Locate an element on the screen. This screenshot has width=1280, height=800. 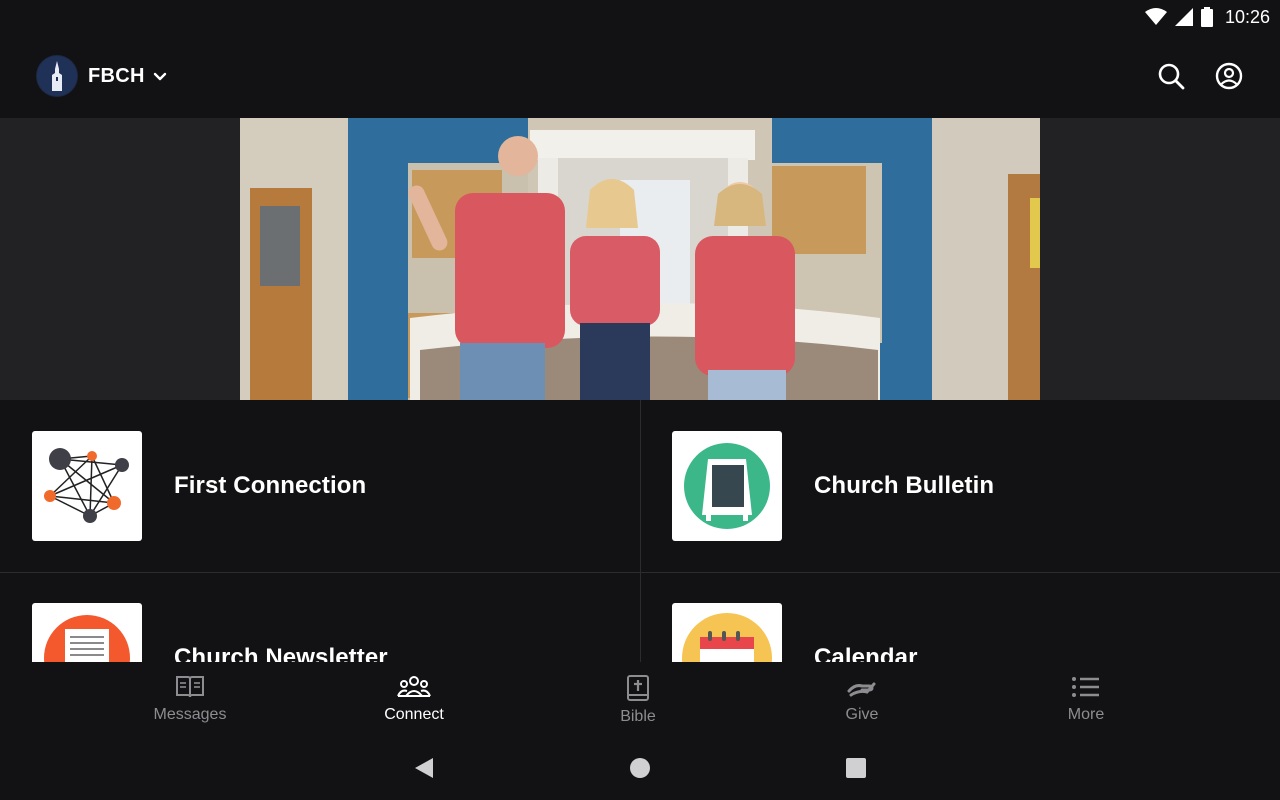
tile-first-connection: First Connection is located at coordinates (320, 486).